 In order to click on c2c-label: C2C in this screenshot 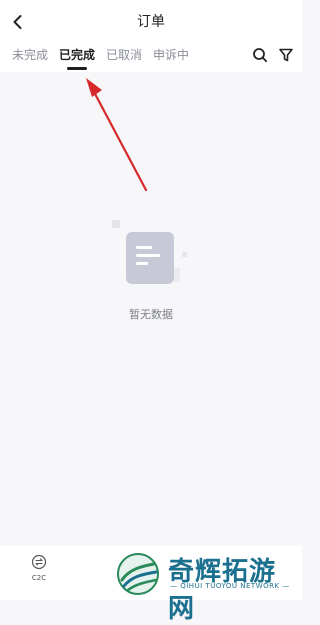, I will do `click(39, 578)`.